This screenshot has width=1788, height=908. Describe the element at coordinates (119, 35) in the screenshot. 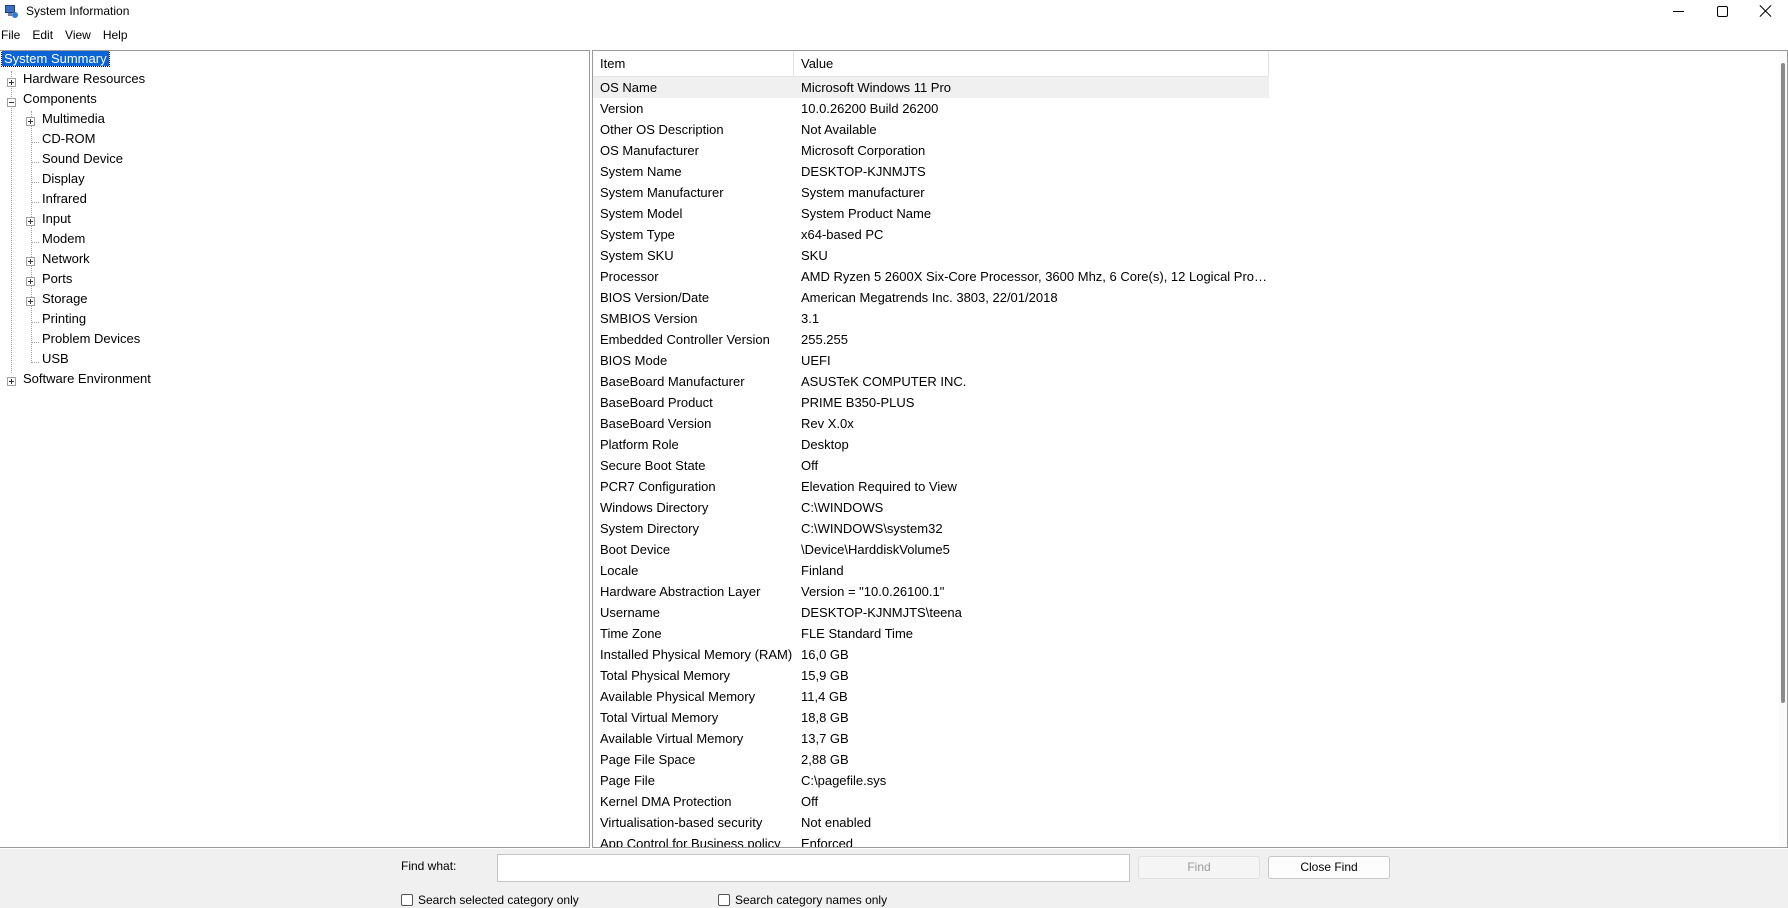

I see `menu-help: Help` at that location.